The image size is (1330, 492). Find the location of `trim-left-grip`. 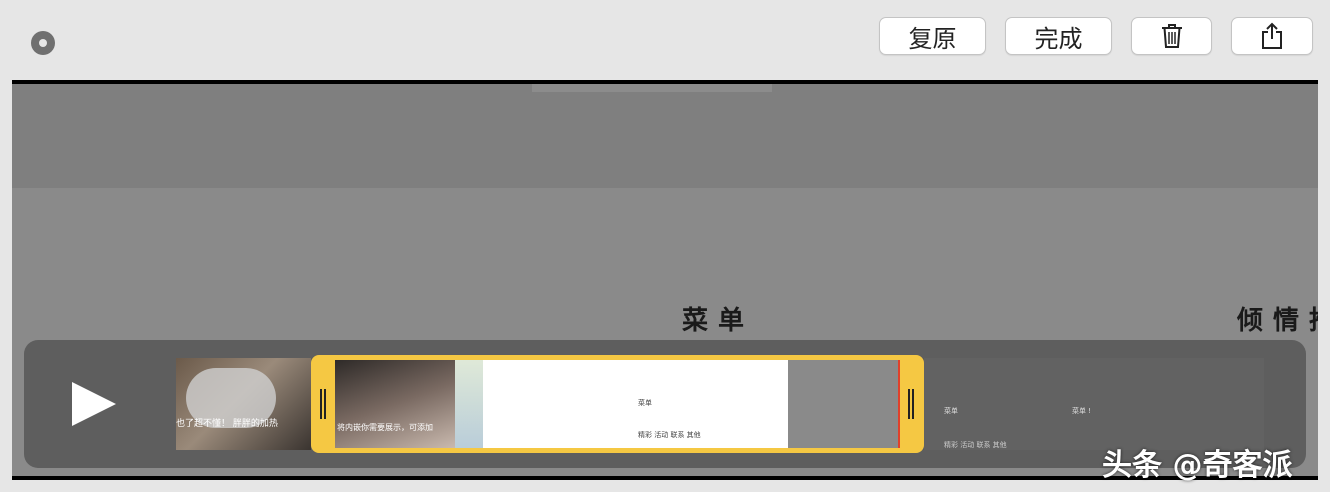

trim-left-grip is located at coordinates (321, 404).